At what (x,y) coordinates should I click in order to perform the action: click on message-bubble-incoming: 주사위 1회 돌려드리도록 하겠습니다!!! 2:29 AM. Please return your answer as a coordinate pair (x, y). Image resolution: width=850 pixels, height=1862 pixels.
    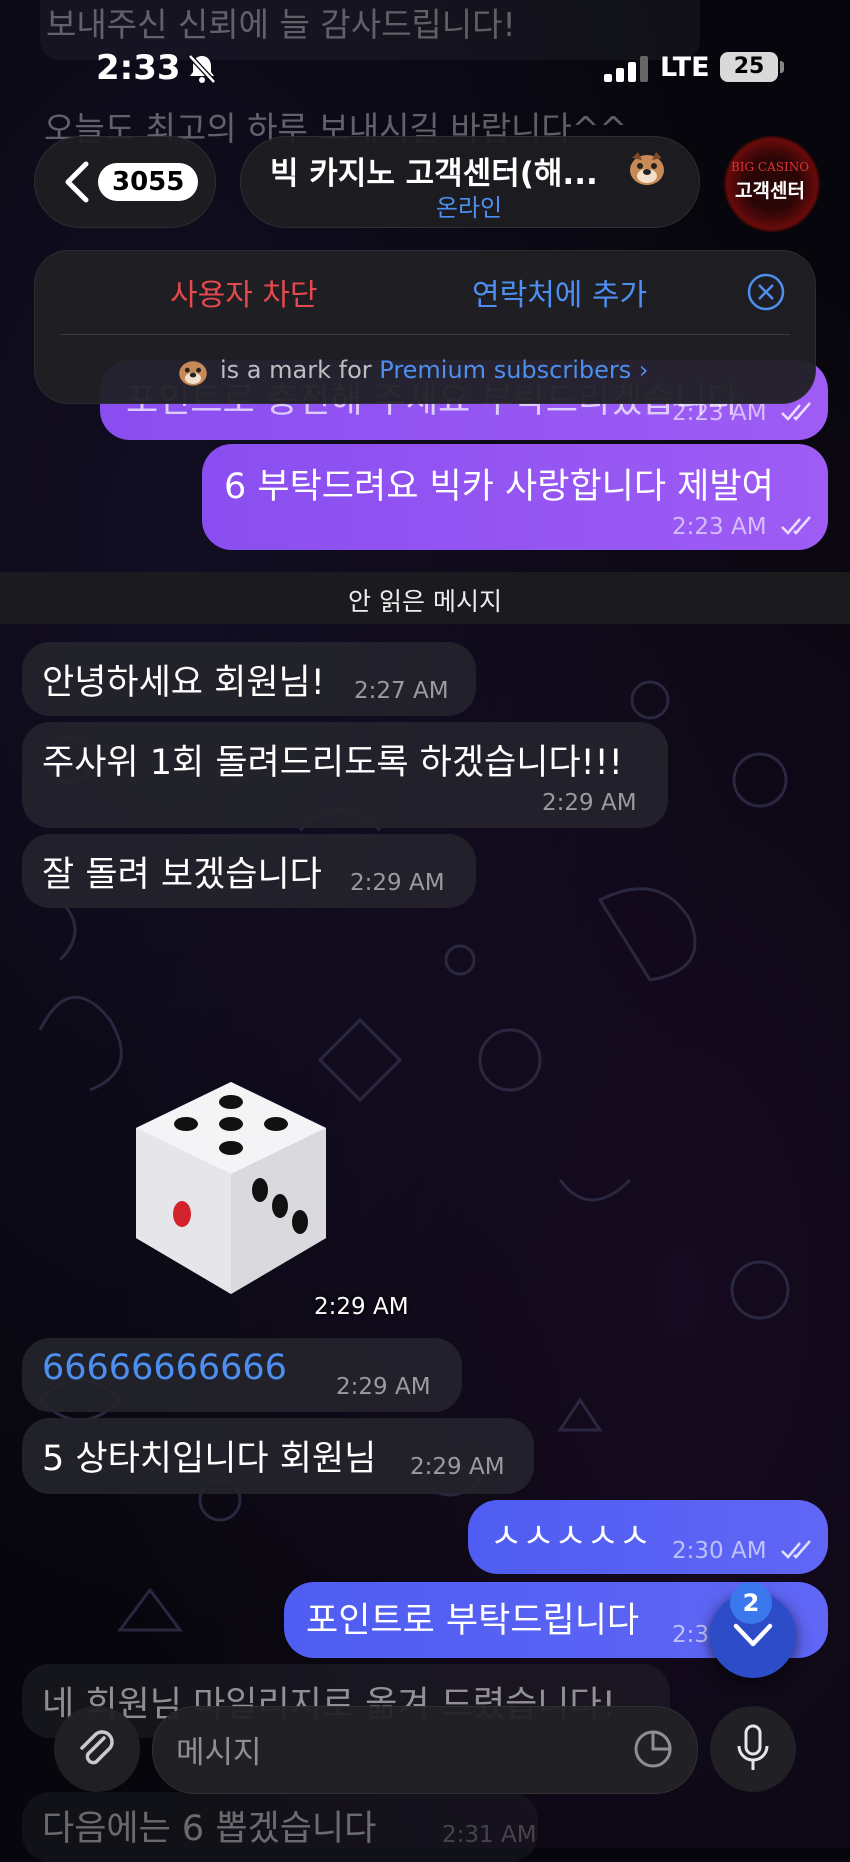
    Looking at the image, I should click on (345, 775).